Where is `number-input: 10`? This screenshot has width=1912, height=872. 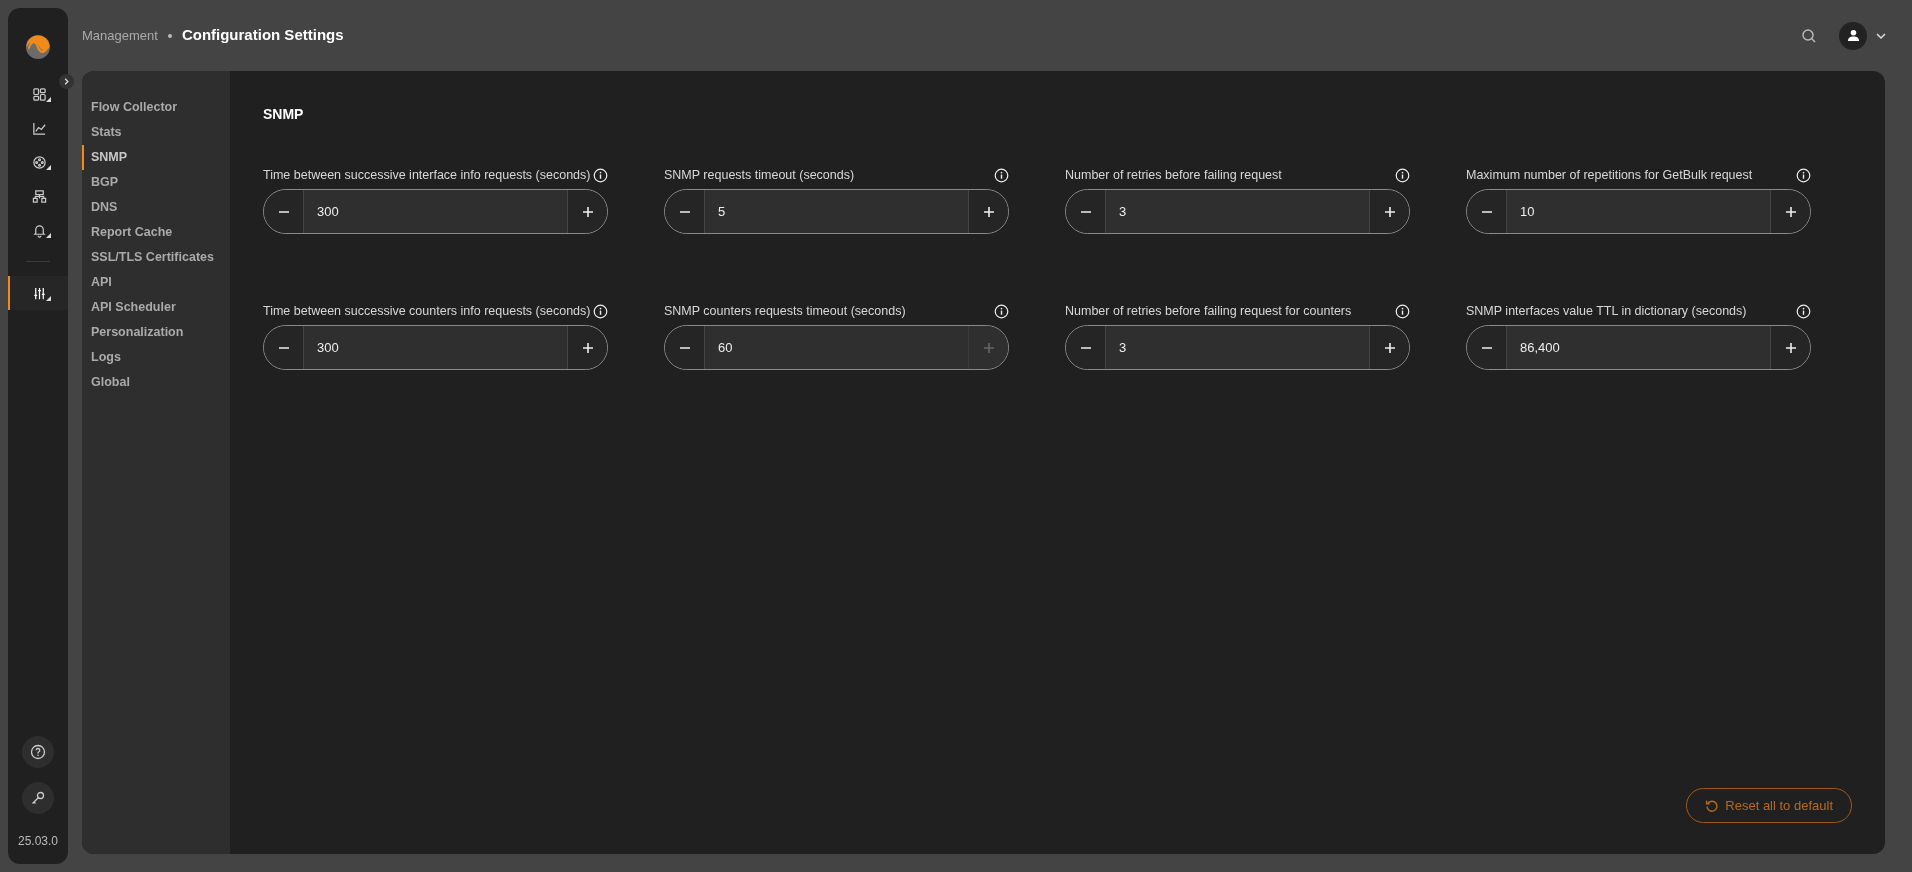
number-input: 10 is located at coordinates (1638, 211).